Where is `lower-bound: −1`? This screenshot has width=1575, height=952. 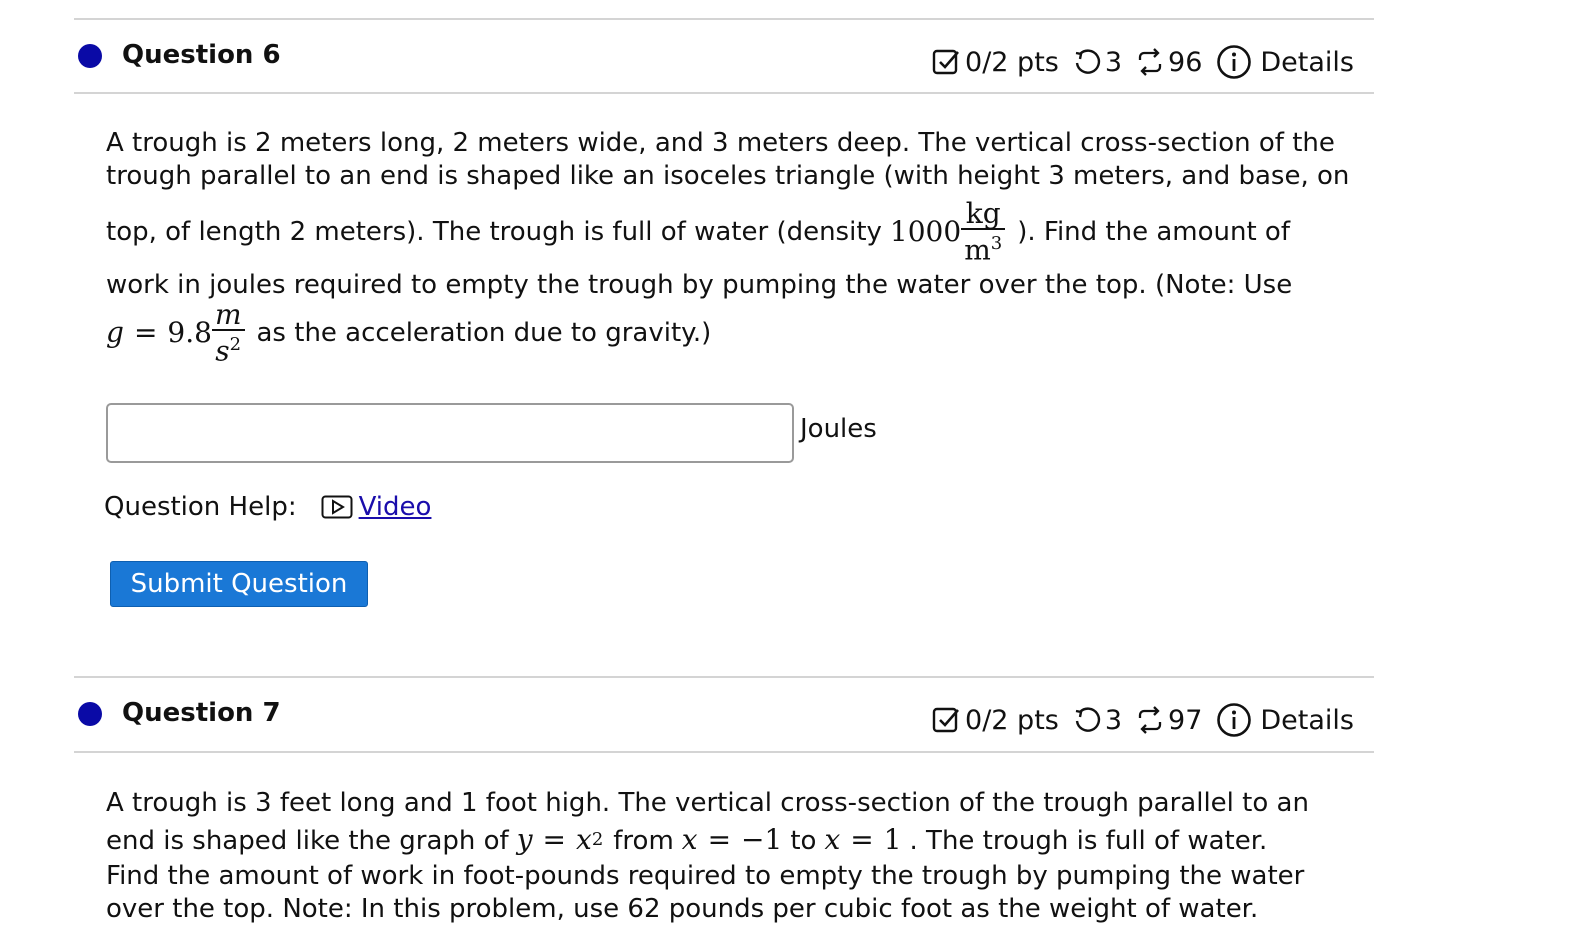 lower-bound: −1 is located at coordinates (762, 839).